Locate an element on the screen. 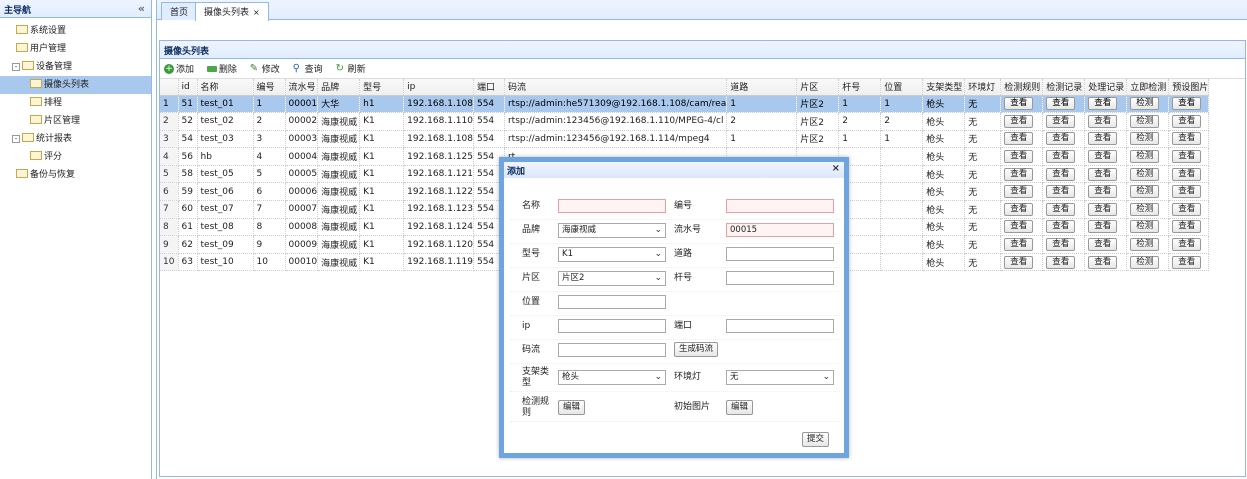 The width and height of the screenshot is (1247, 479). column-header: 品牌 is located at coordinates (339, 87).